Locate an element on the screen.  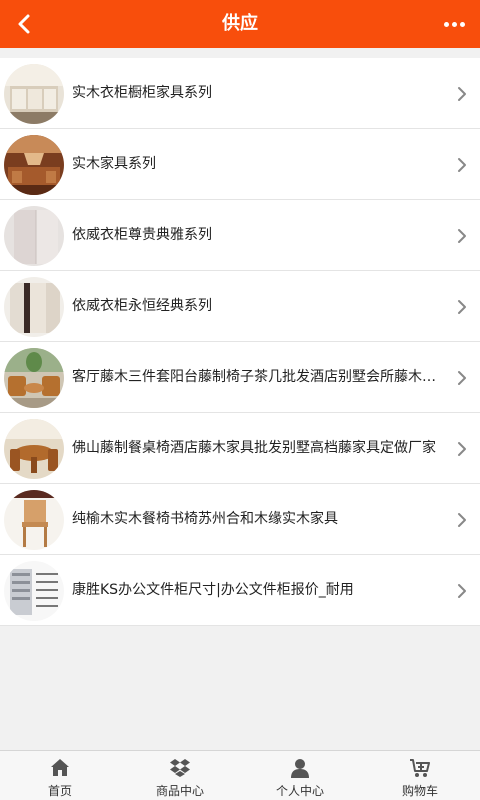
tab-profile: 个人中心 is located at coordinates (300, 775).